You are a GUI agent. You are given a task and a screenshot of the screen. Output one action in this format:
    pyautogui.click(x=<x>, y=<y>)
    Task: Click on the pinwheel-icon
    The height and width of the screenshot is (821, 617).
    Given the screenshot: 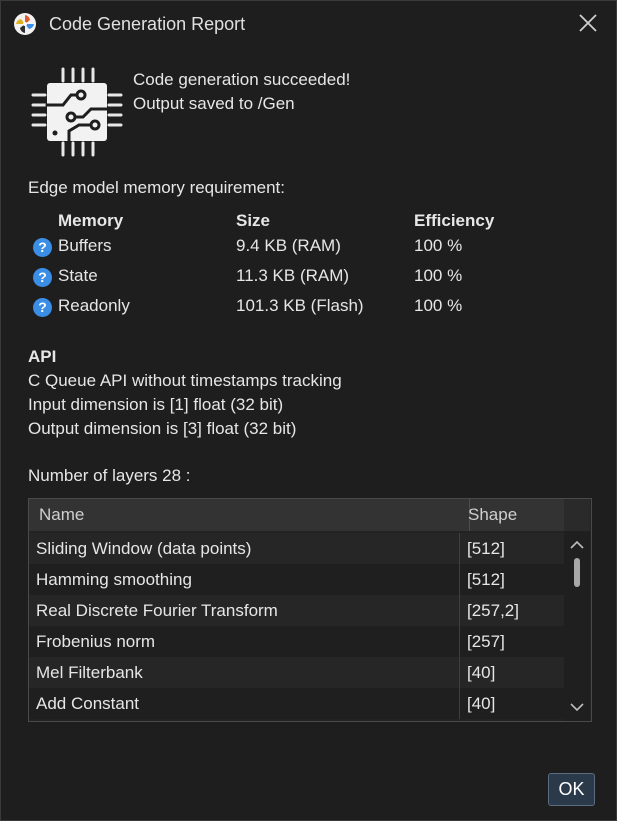 What is the action you would take?
    pyautogui.click(x=25, y=24)
    